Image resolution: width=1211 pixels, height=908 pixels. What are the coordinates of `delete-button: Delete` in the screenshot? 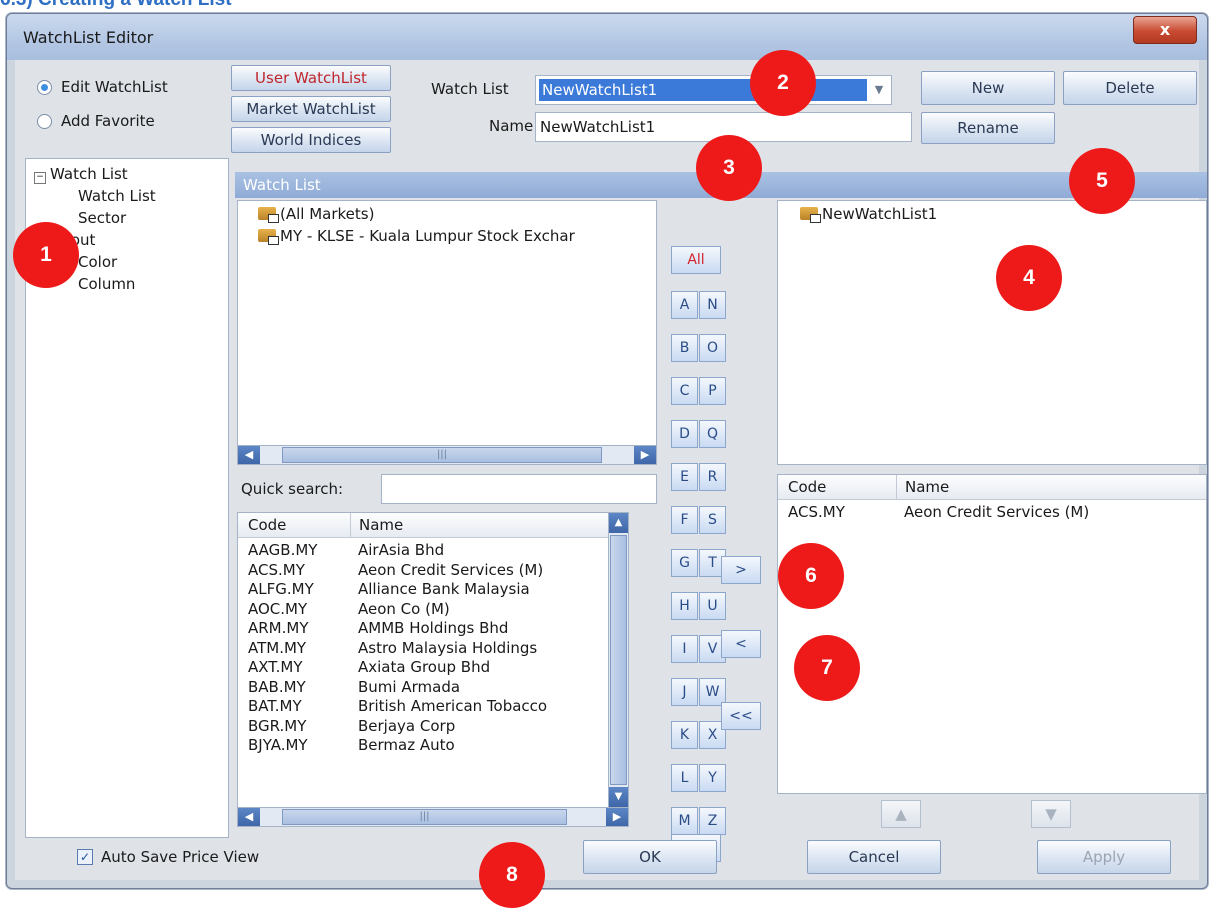 It's located at (1130, 88).